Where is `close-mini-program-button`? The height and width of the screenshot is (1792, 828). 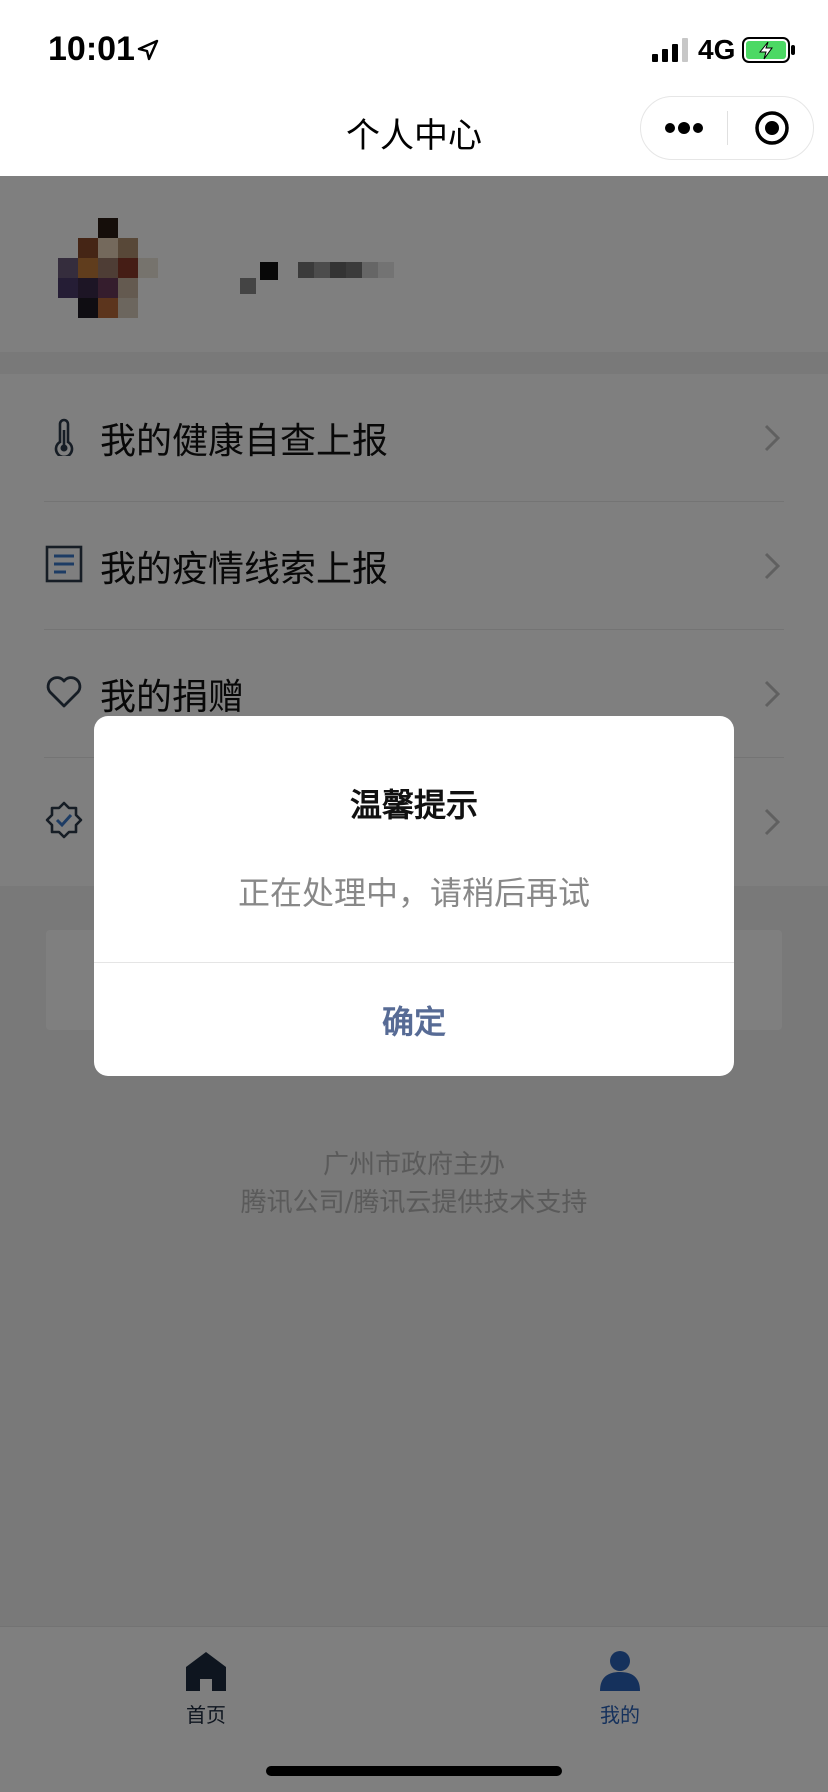 close-mini-program-button is located at coordinates (772, 128).